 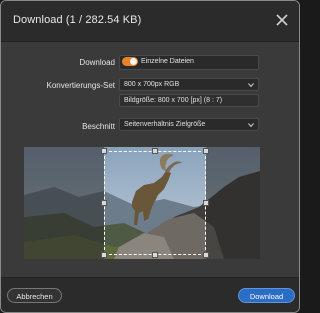 I want to click on single-files-toggle, so click(x=130, y=61).